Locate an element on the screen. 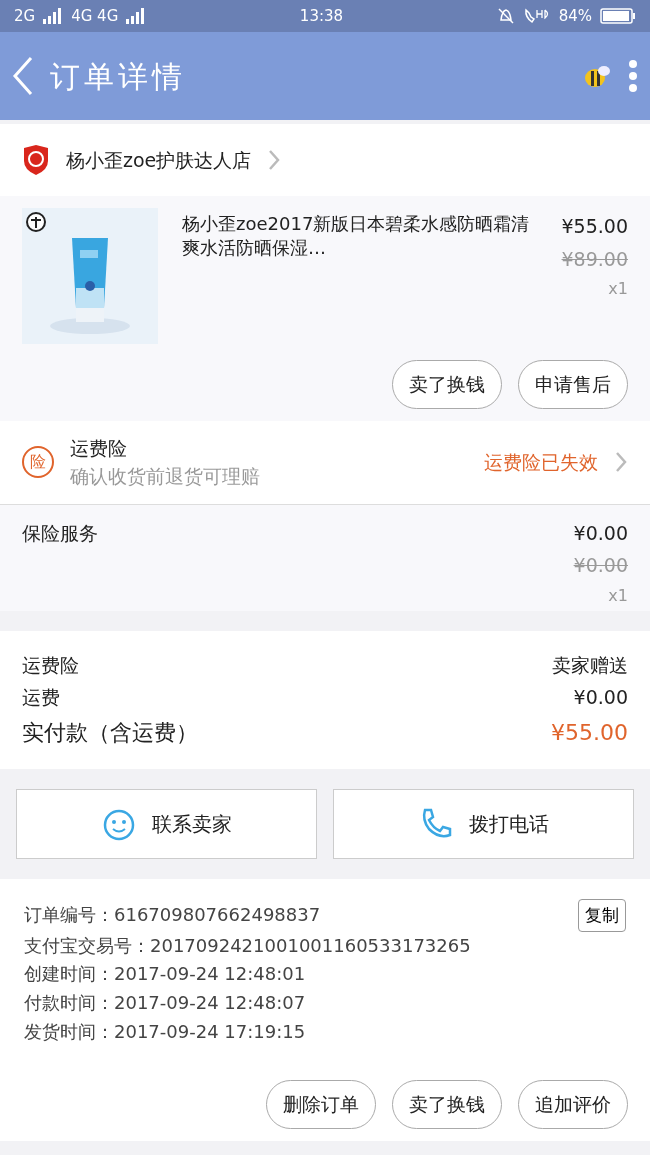  battery-percent: 84% is located at coordinates (575, 16).